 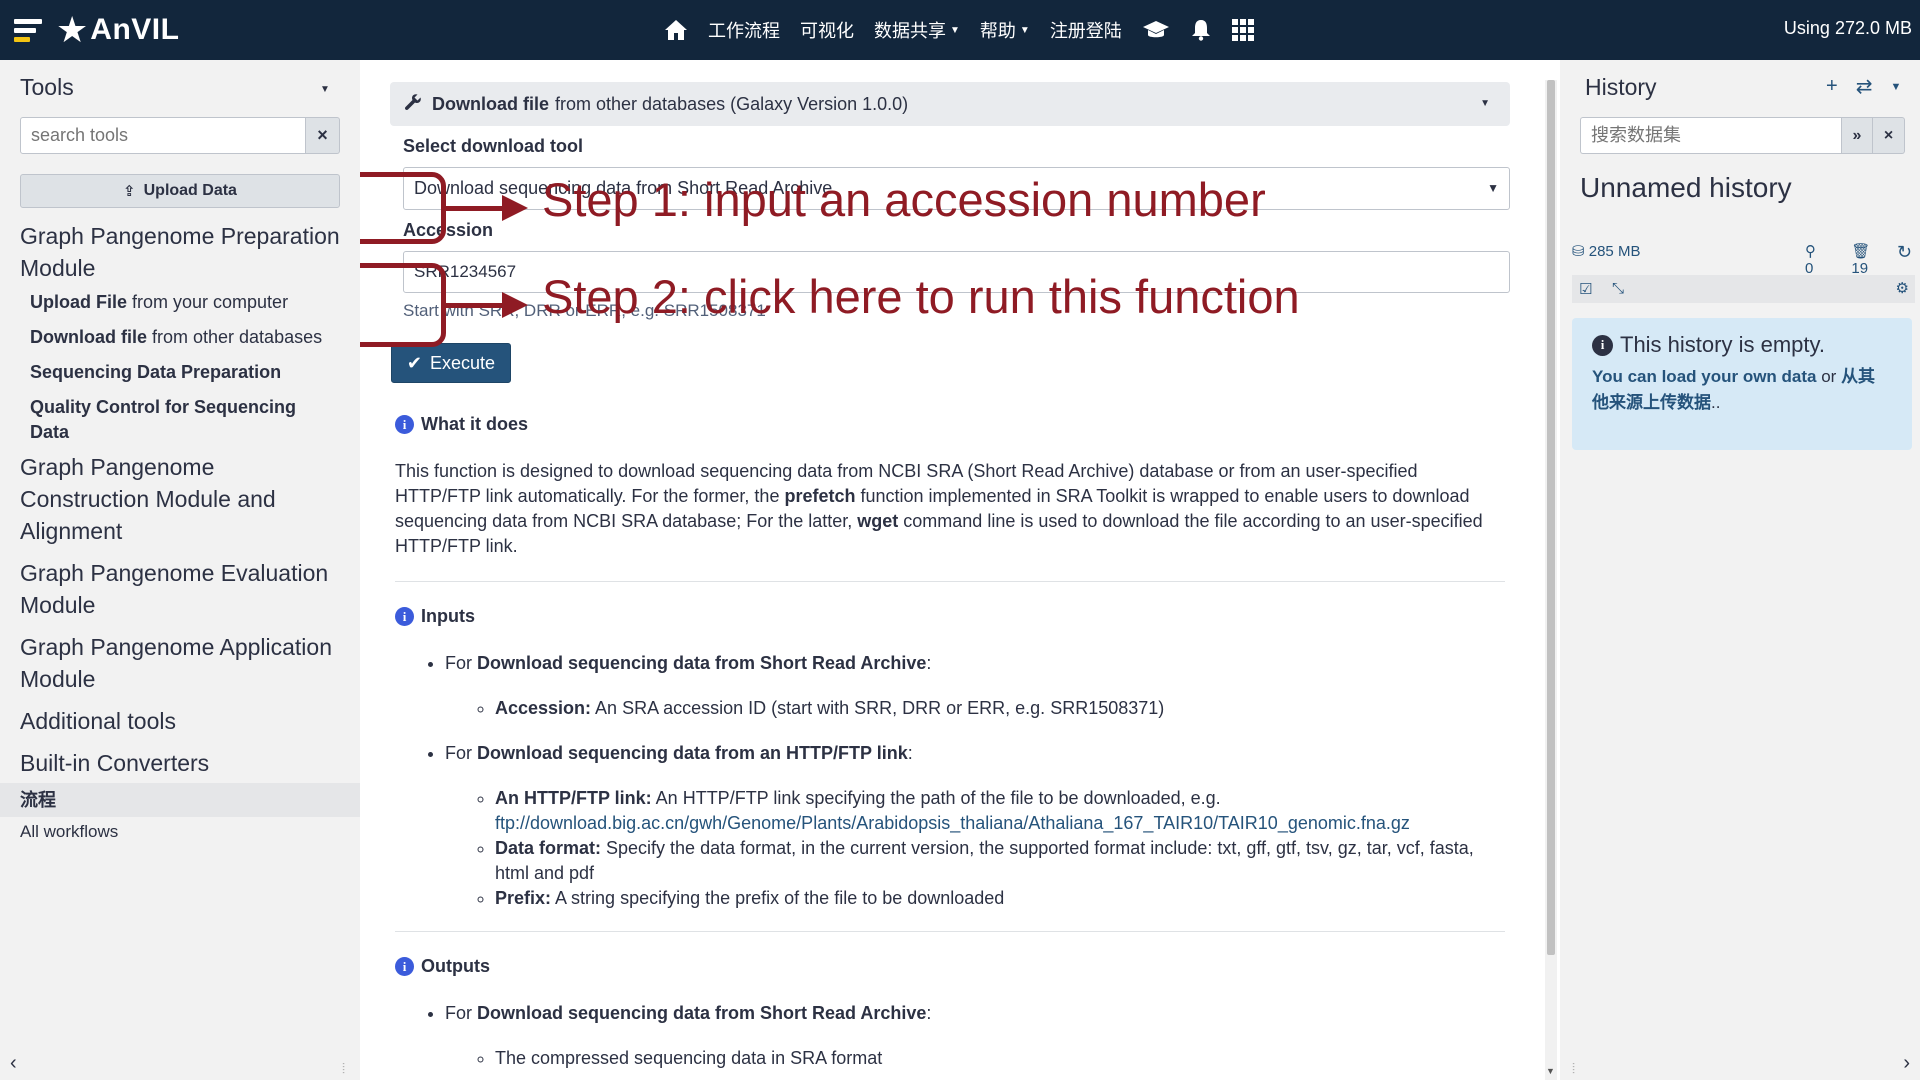 What do you see at coordinates (676, 30) in the screenshot?
I see `home-icon` at bounding box center [676, 30].